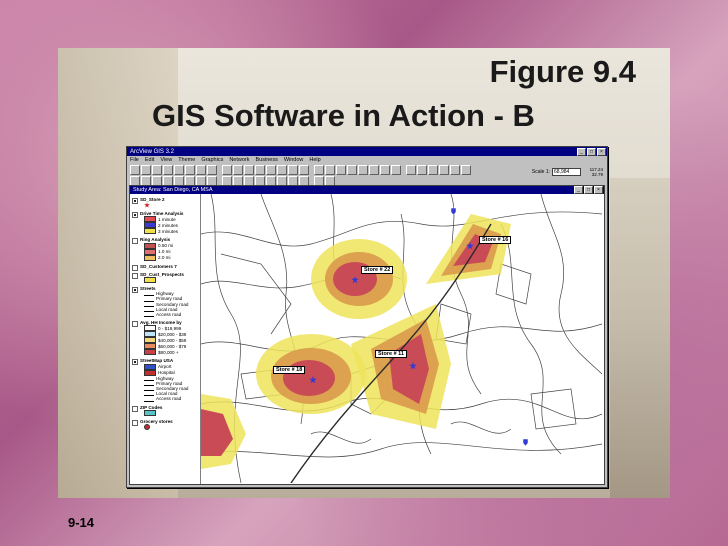 The image size is (728, 546). What do you see at coordinates (294, 160) in the screenshot?
I see `menu-window: Window` at bounding box center [294, 160].